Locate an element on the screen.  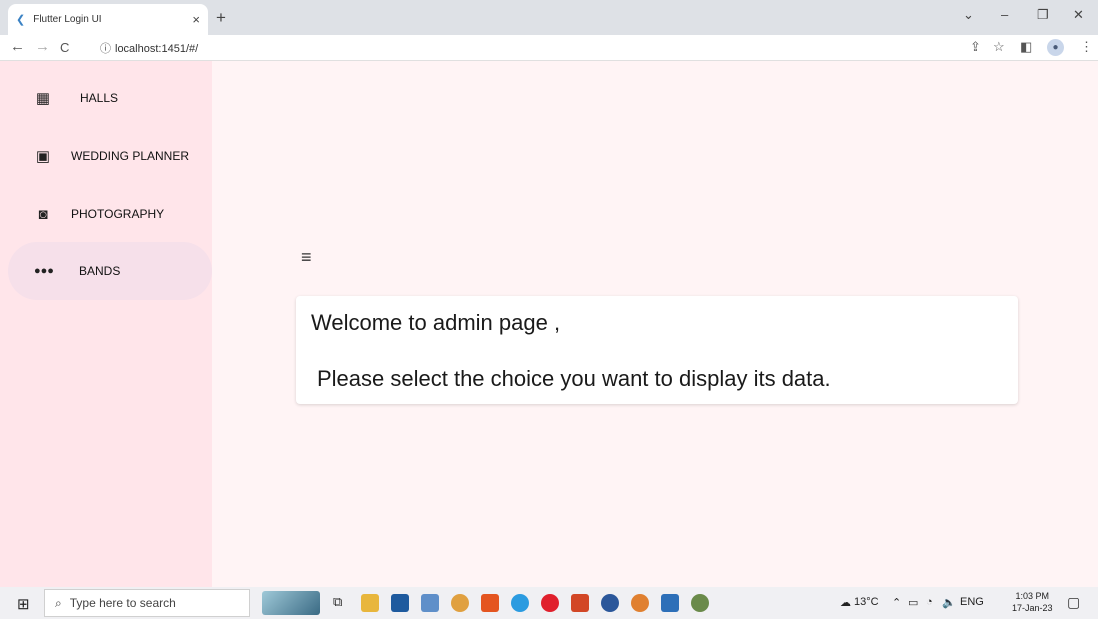
search-icon: ⌕ is located at coordinates (58, 602).